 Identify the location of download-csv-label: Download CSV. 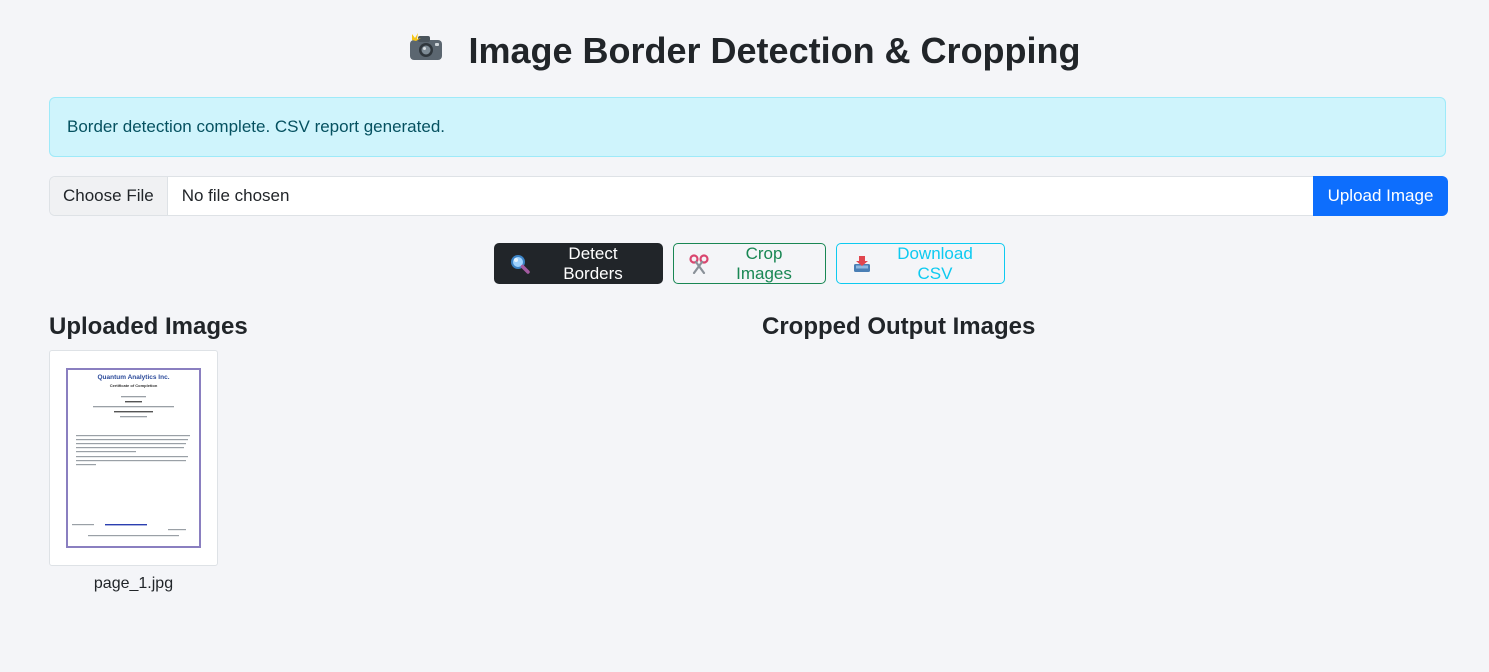
(935, 263).